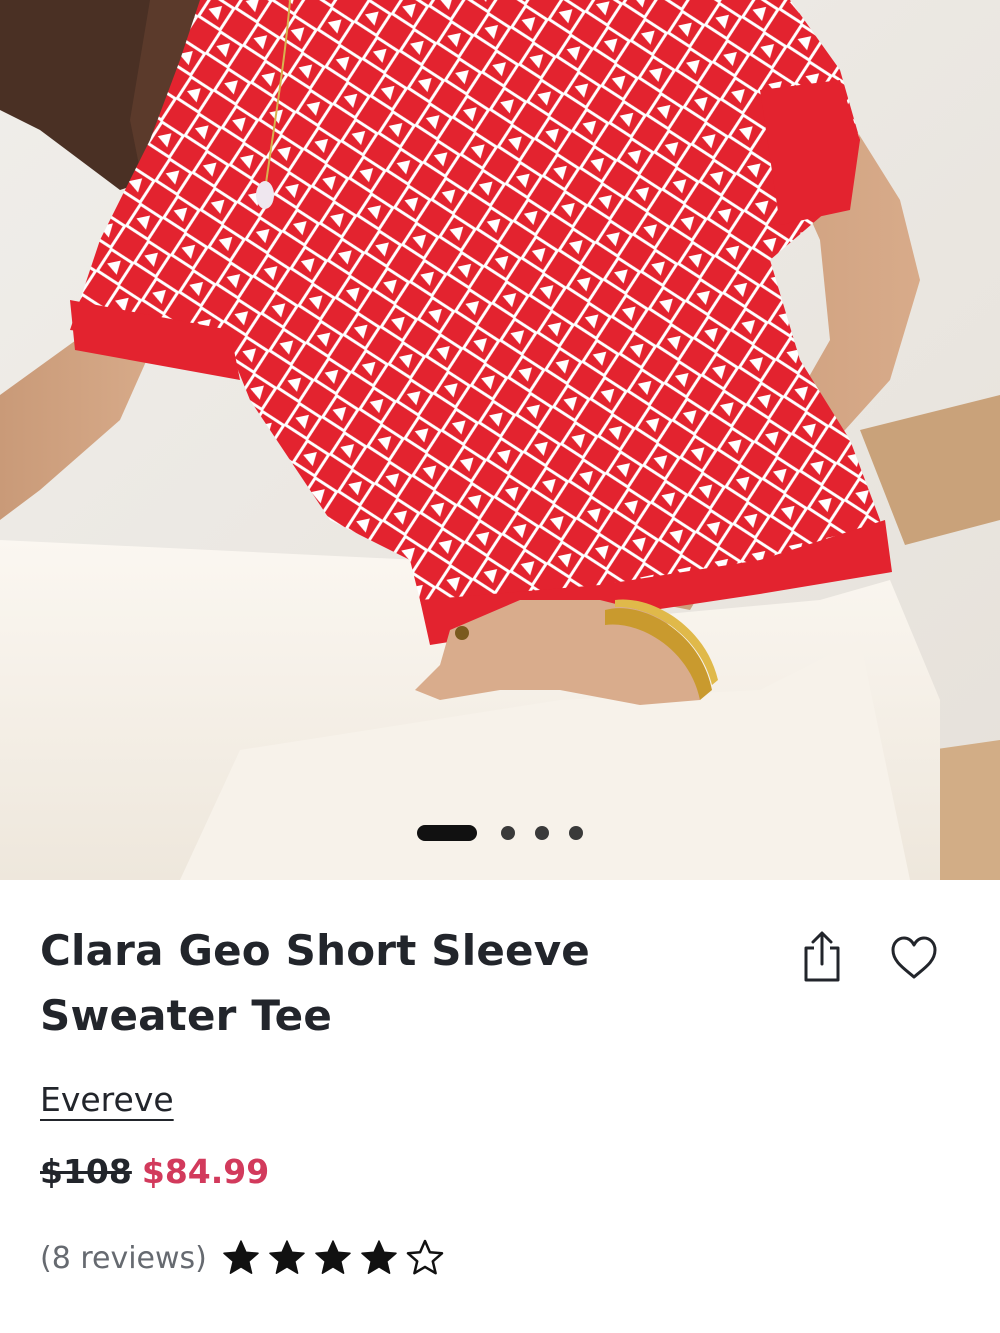 This screenshot has width=1000, height=1333. I want to click on original-price: $108, so click(86, 1171).